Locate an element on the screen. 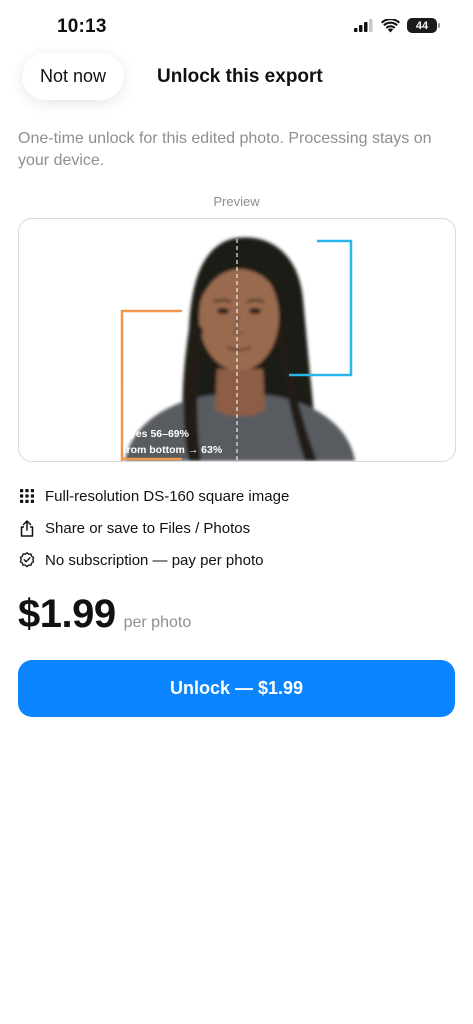 This screenshot has width=473, height=1024. head-label-line1: Head 50–69% is located at coordinates (316, 233).